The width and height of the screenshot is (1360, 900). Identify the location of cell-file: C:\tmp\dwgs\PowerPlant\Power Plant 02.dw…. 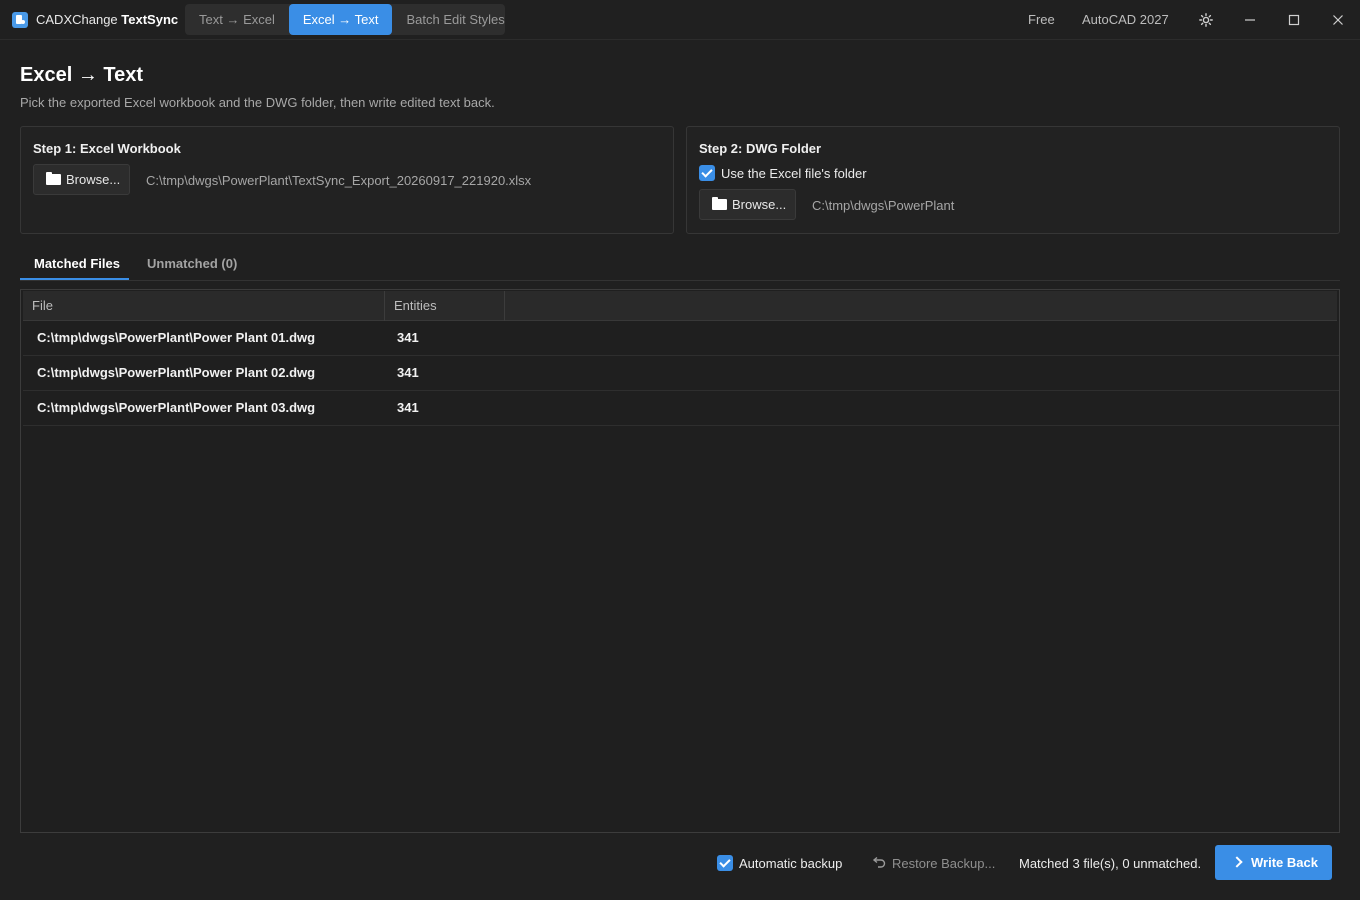
(176, 372).